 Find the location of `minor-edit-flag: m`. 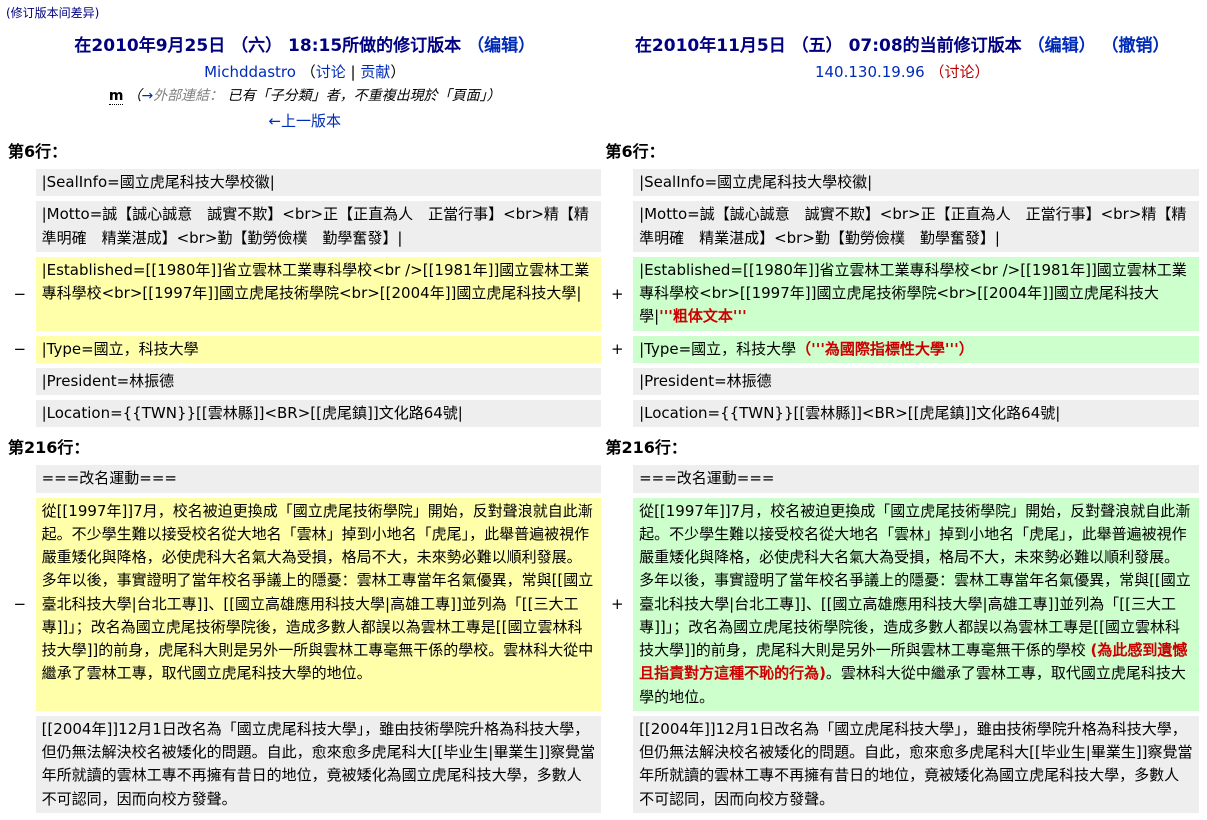

minor-edit-flag: m is located at coordinates (116, 96).